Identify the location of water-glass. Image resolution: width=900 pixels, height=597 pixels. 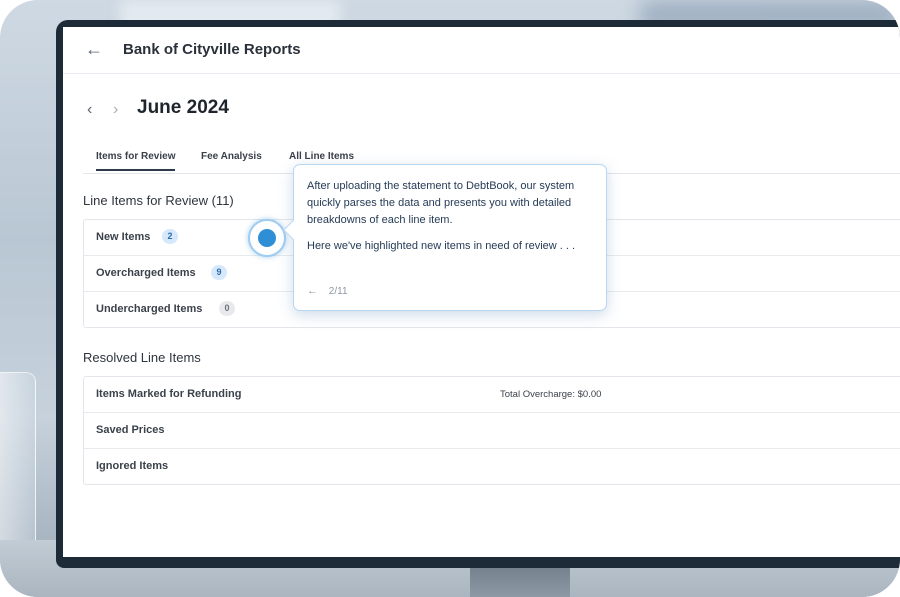
(18, 463).